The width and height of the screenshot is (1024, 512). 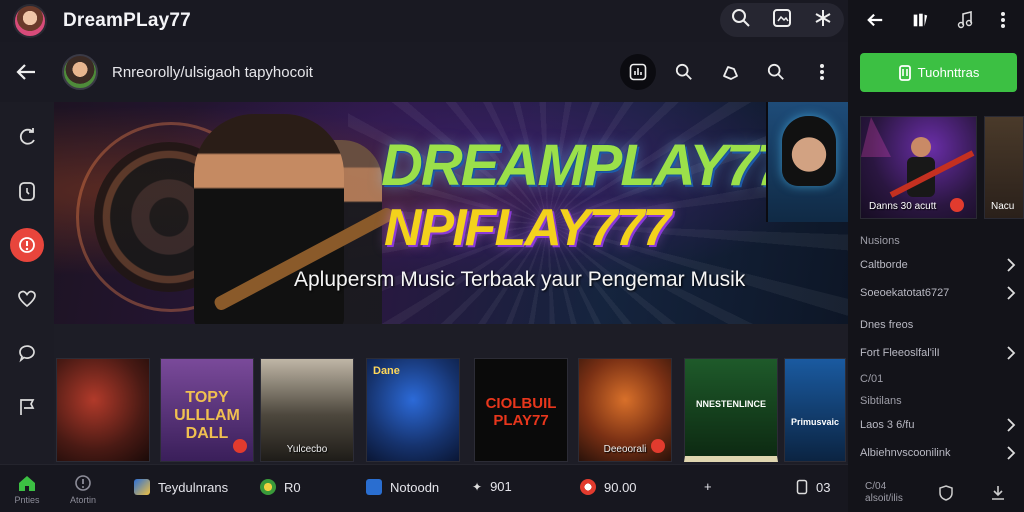 What do you see at coordinates (103, 410) in the screenshot?
I see `album-card` at bounding box center [103, 410].